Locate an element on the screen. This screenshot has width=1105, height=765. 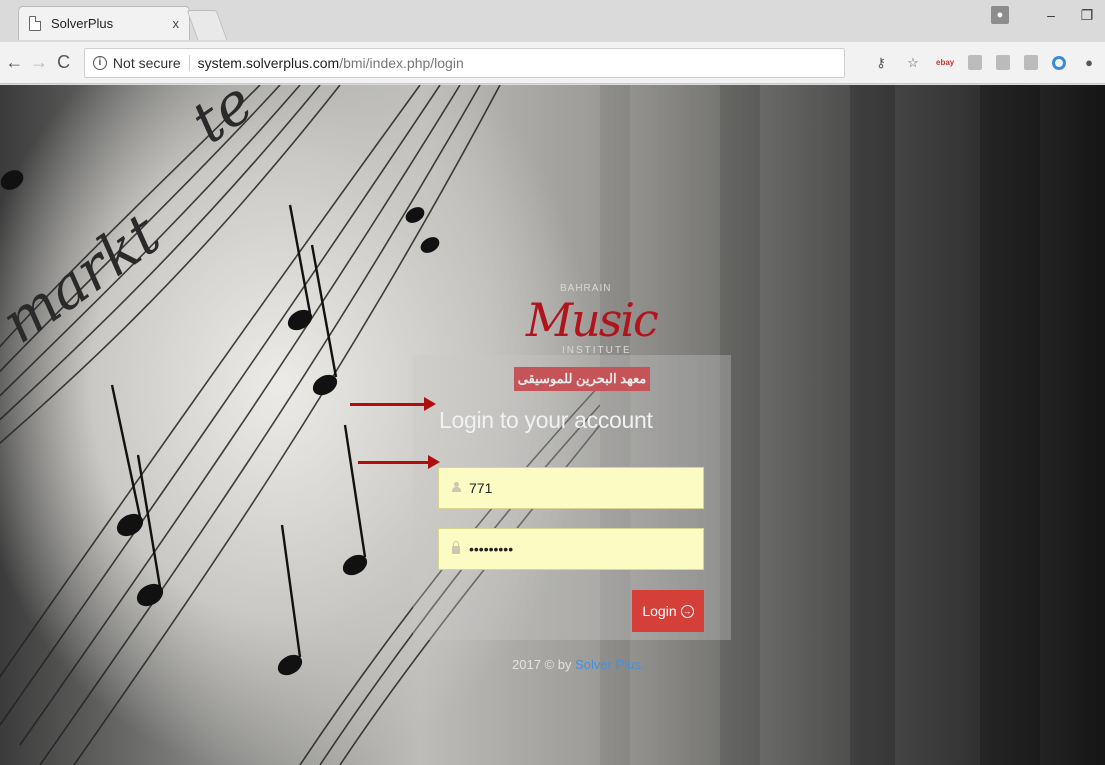
footer-credit: 2017 © by Solver Plus. is located at coordinates (578, 664).